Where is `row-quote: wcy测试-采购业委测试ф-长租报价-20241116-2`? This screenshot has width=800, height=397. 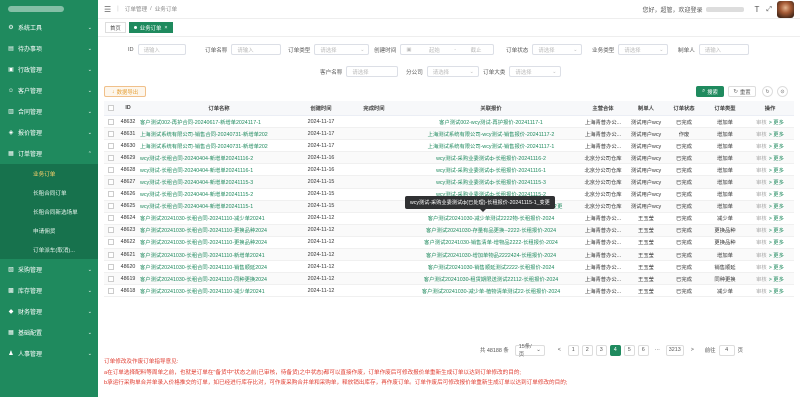
row-quote: wcy测试-采购业委测试ф-长租报价-20241116-2 is located at coordinates (491, 157).